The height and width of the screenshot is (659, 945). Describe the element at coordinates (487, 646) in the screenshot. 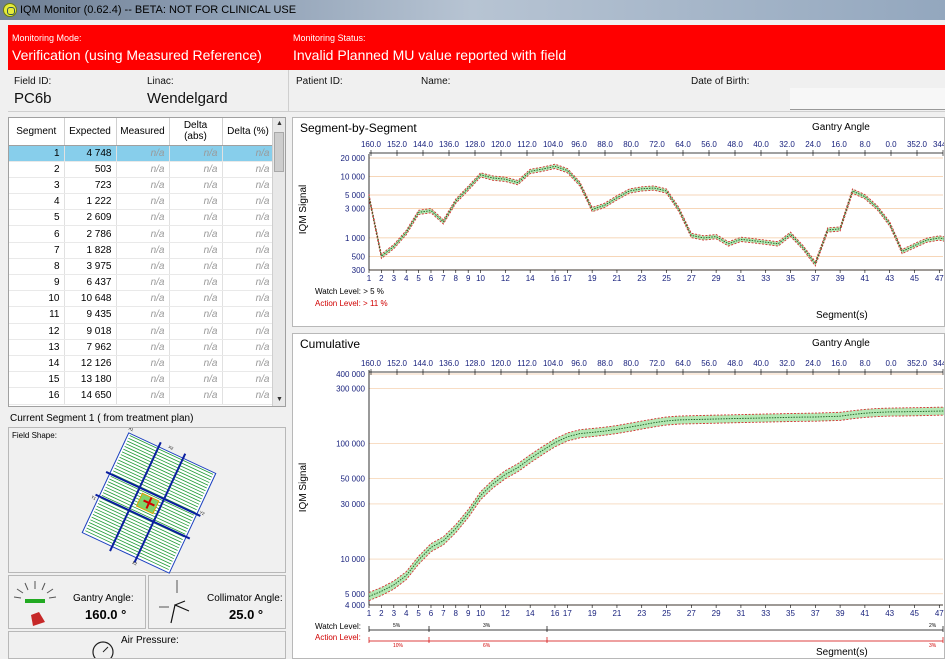

I see `action-level-mark: 6%` at that location.